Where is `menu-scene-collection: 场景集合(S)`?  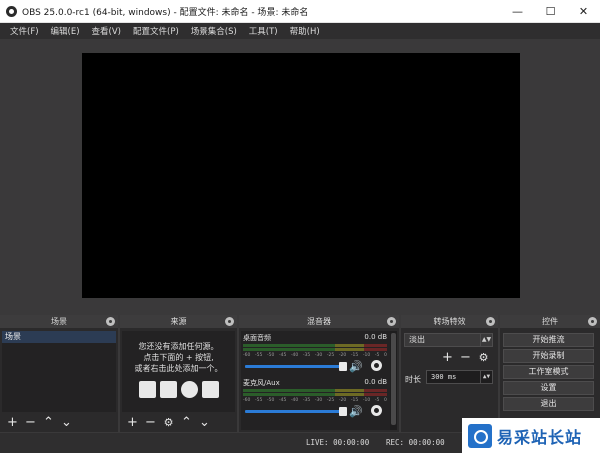 menu-scene-collection: 场景集合(S) is located at coordinates (214, 31).